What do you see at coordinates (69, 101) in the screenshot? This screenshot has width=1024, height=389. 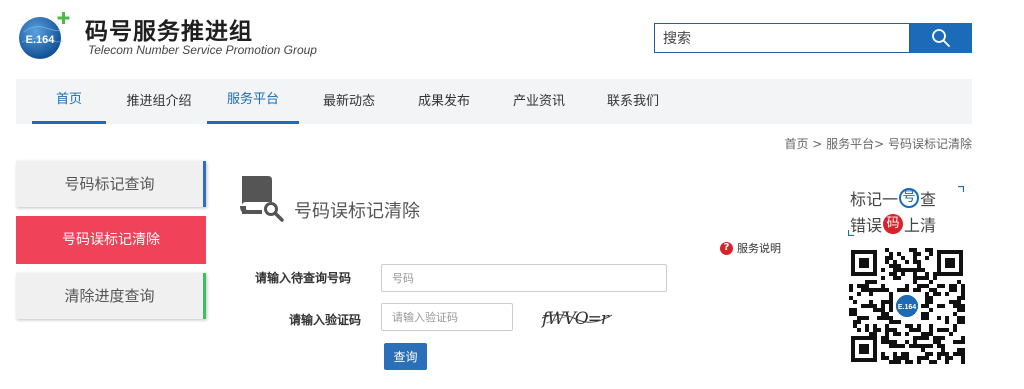 I see `nav-item-home: 首页` at bounding box center [69, 101].